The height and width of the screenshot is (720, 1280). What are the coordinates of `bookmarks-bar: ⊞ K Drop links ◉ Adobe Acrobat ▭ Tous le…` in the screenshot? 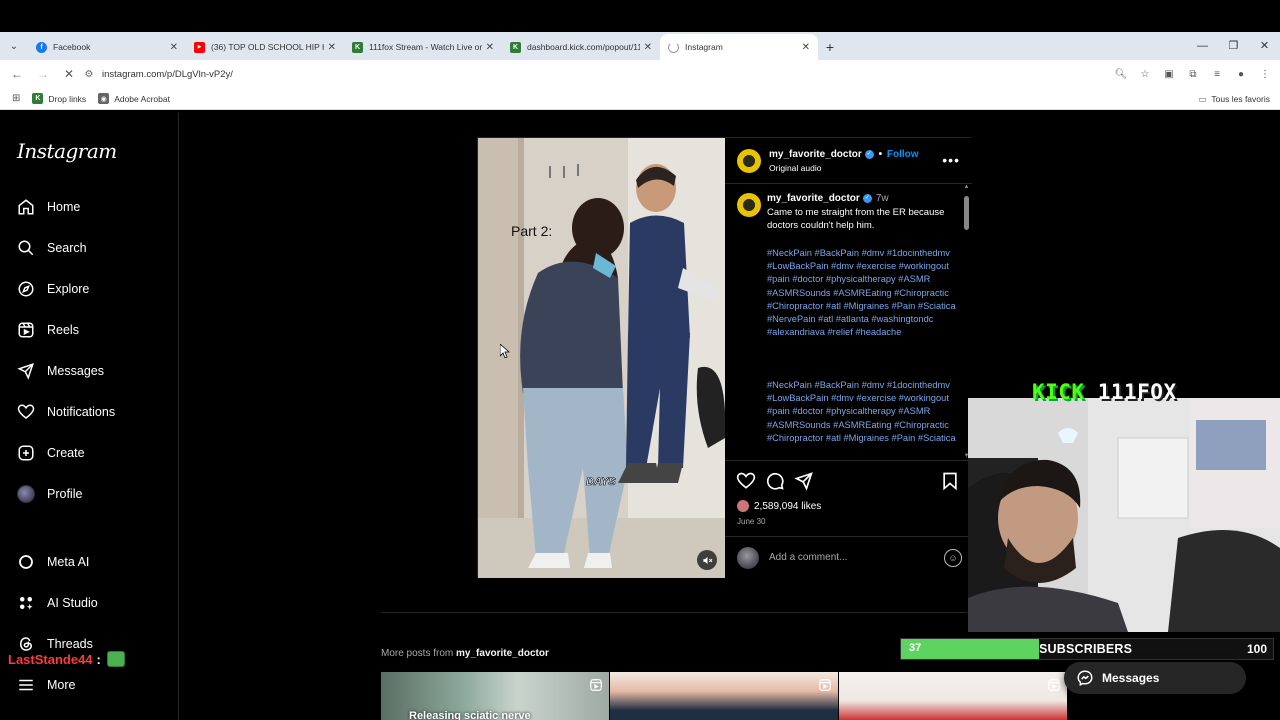 It's located at (640, 99).